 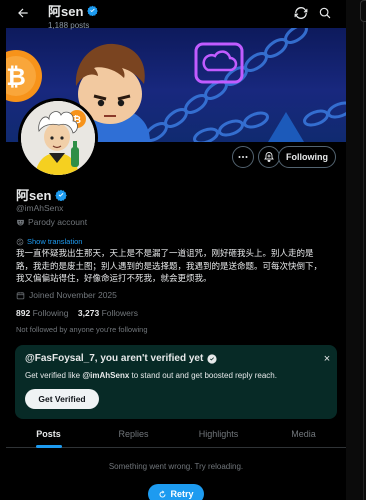 What do you see at coordinates (114, 358) in the screenshot?
I see `verify-card-title-text: @FasFoysal_7, you aren't verified yet` at bounding box center [114, 358].